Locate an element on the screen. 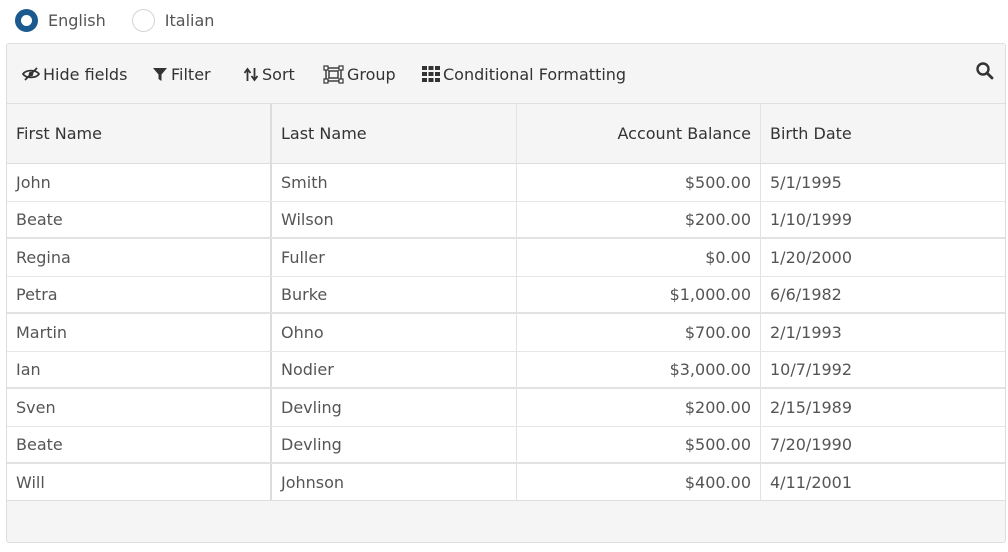  table-row: John Smith $500.00 5/1/1995 is located at coordinates (506, 183).